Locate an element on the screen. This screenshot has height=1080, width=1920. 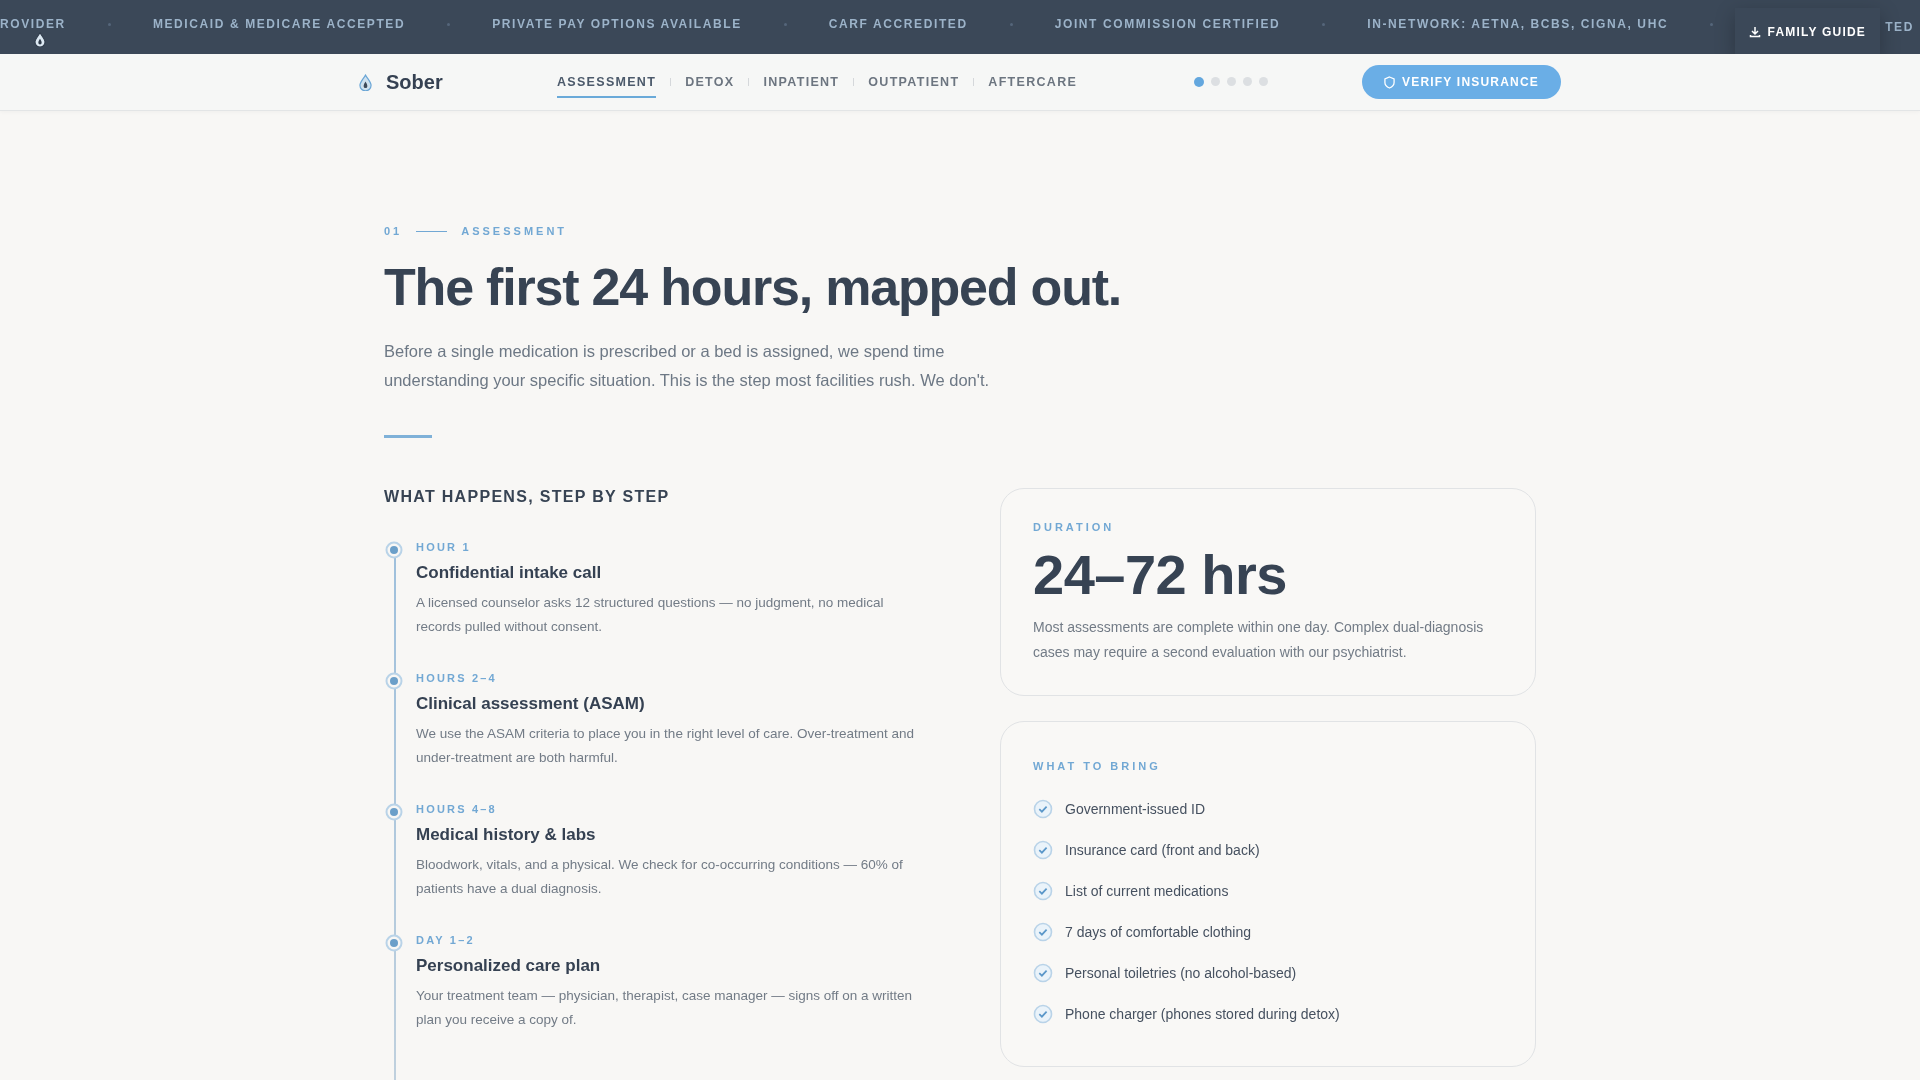
nav-tab: INPATIENT is located at coordinates (801, 83).